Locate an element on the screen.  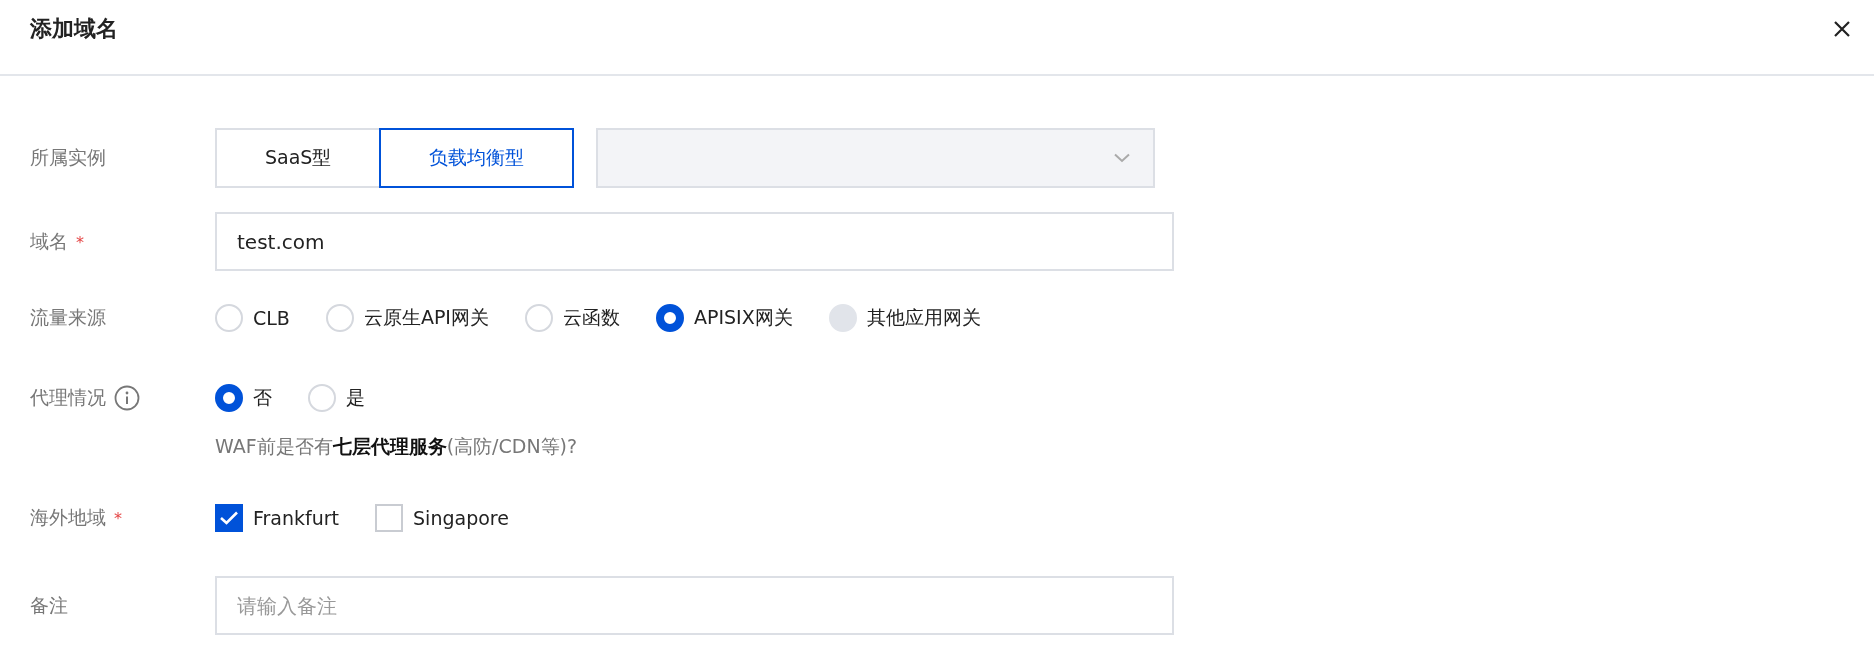
checkbox is located at coordinates (229, 518).